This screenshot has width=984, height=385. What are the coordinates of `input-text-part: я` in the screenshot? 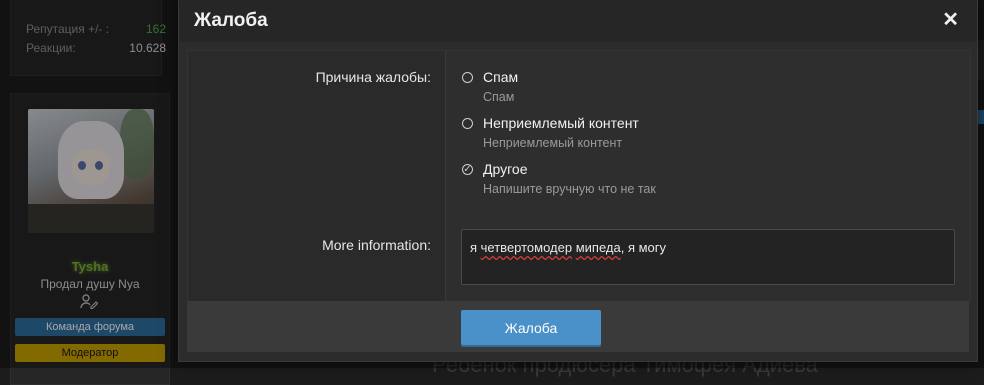 It's located at (475, 247).